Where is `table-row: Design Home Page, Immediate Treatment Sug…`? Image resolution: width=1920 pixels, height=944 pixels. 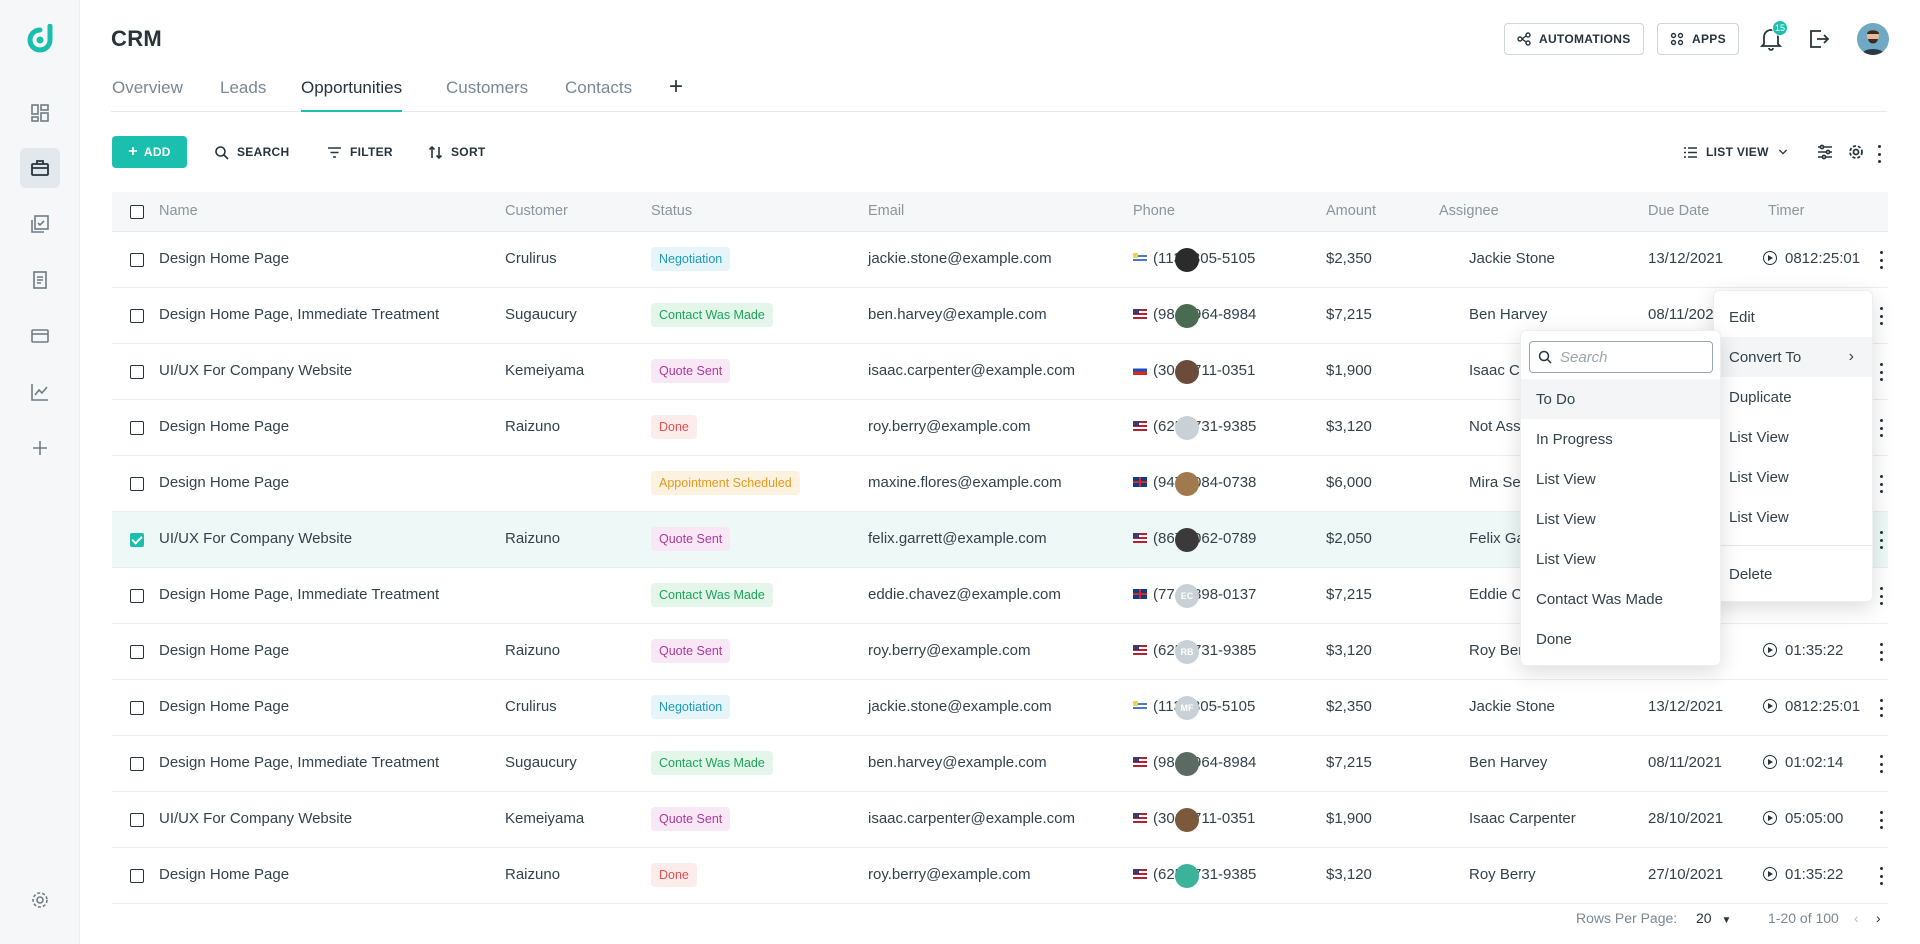
table-row: Design Home Page, Immediate Treatment Sug… is located at coordinates (1000, 764).